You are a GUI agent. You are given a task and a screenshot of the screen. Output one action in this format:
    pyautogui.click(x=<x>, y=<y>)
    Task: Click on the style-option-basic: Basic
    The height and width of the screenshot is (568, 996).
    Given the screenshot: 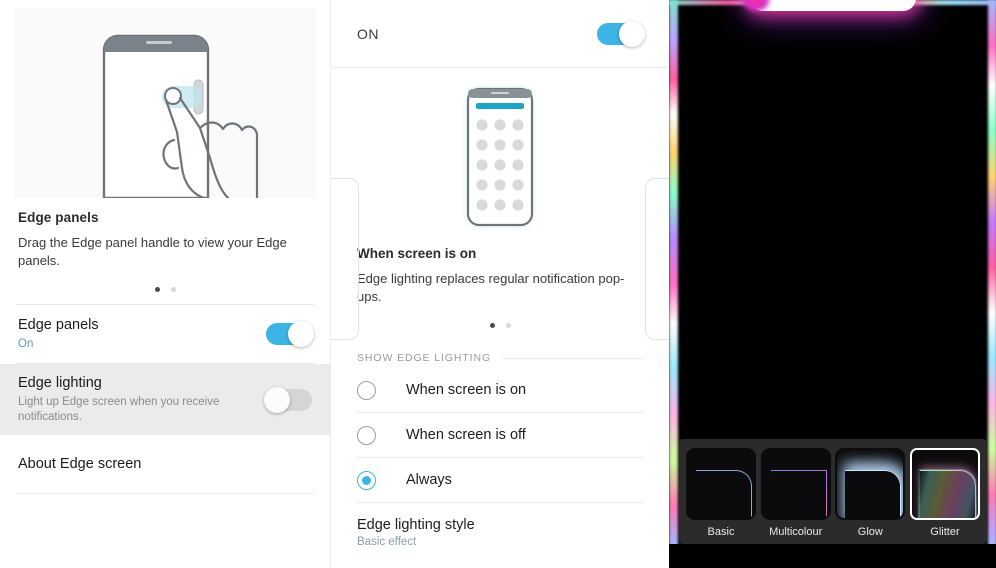 What is the action you would take?
    pyautogui.click(x=721, y=493)
    